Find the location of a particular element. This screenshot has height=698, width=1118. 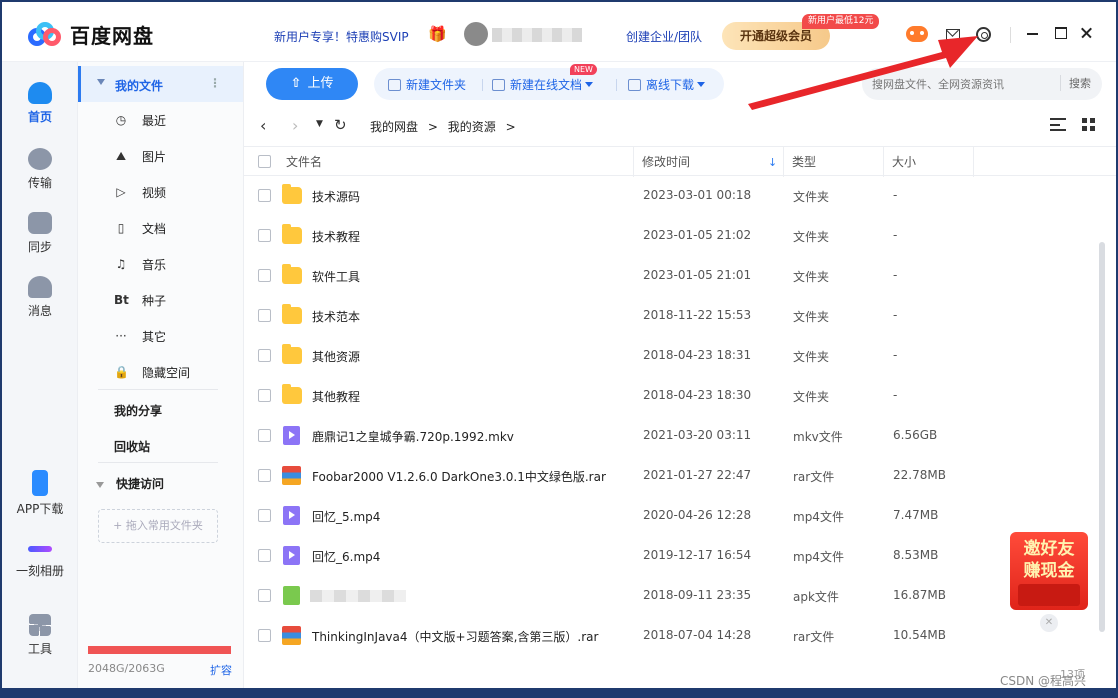

more-vertical-icon: ⋮ is located at coordinates (215, 83).